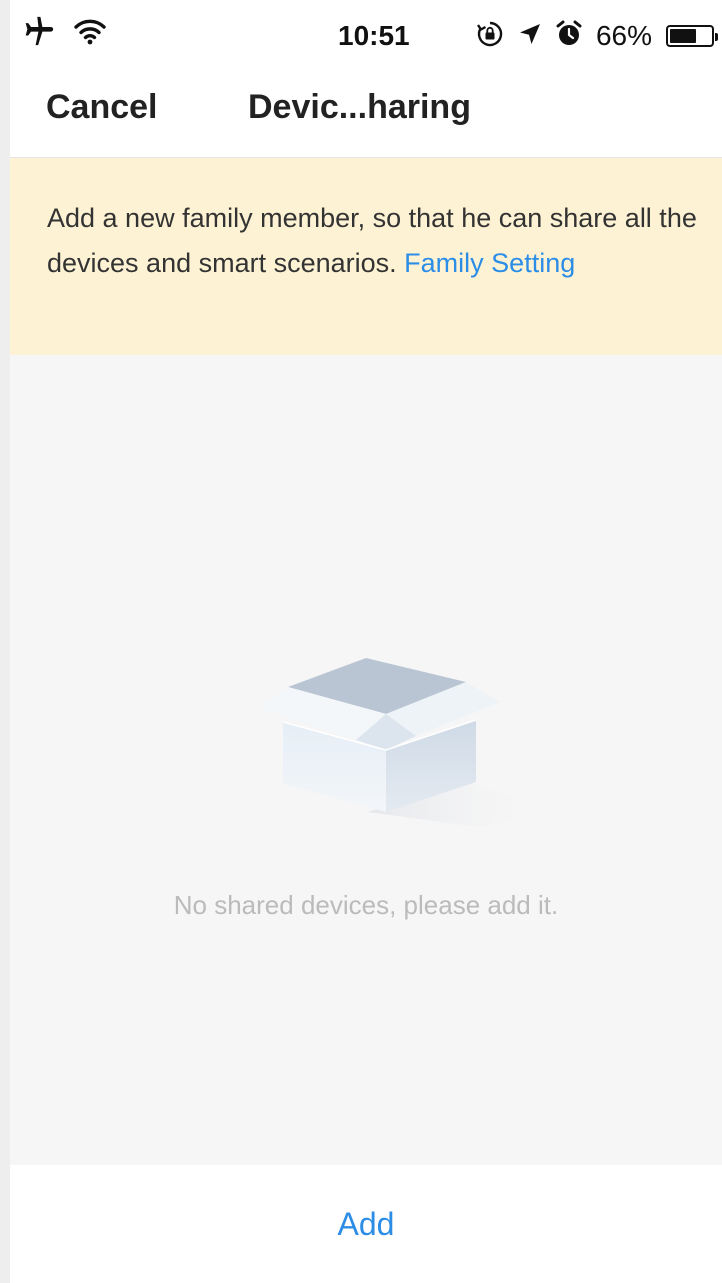  I want to click on battery-level-fill, so click(683, 36).